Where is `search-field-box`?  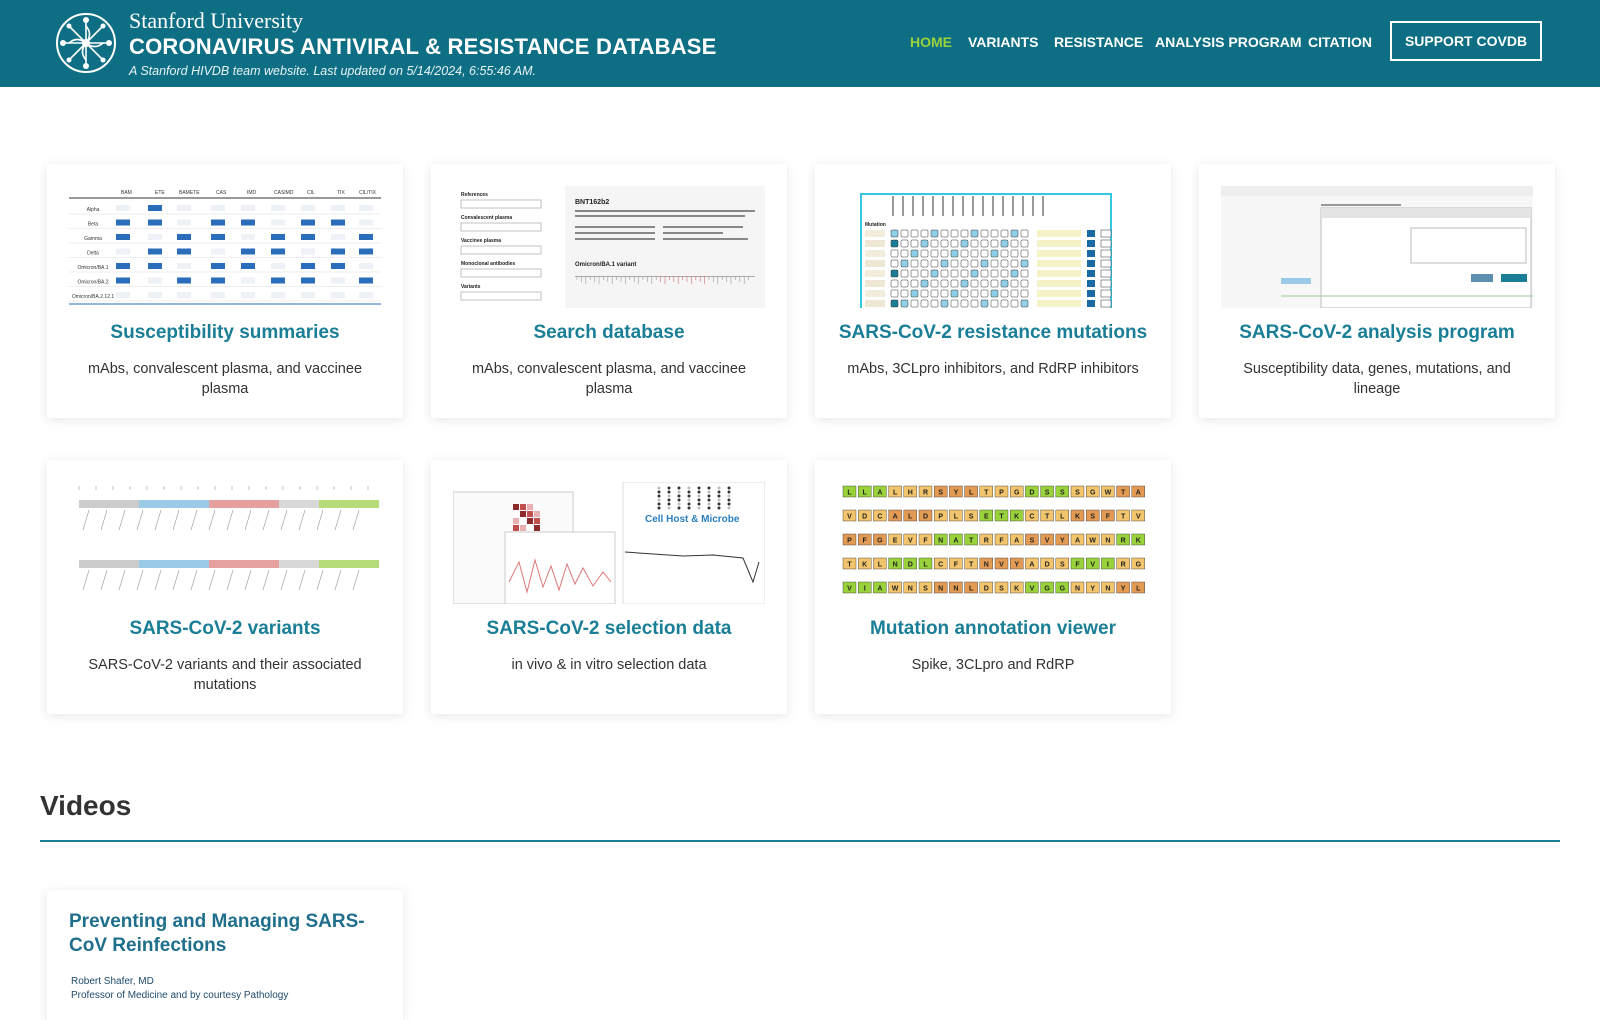
search-field-box is located at coordinates (501, 250).